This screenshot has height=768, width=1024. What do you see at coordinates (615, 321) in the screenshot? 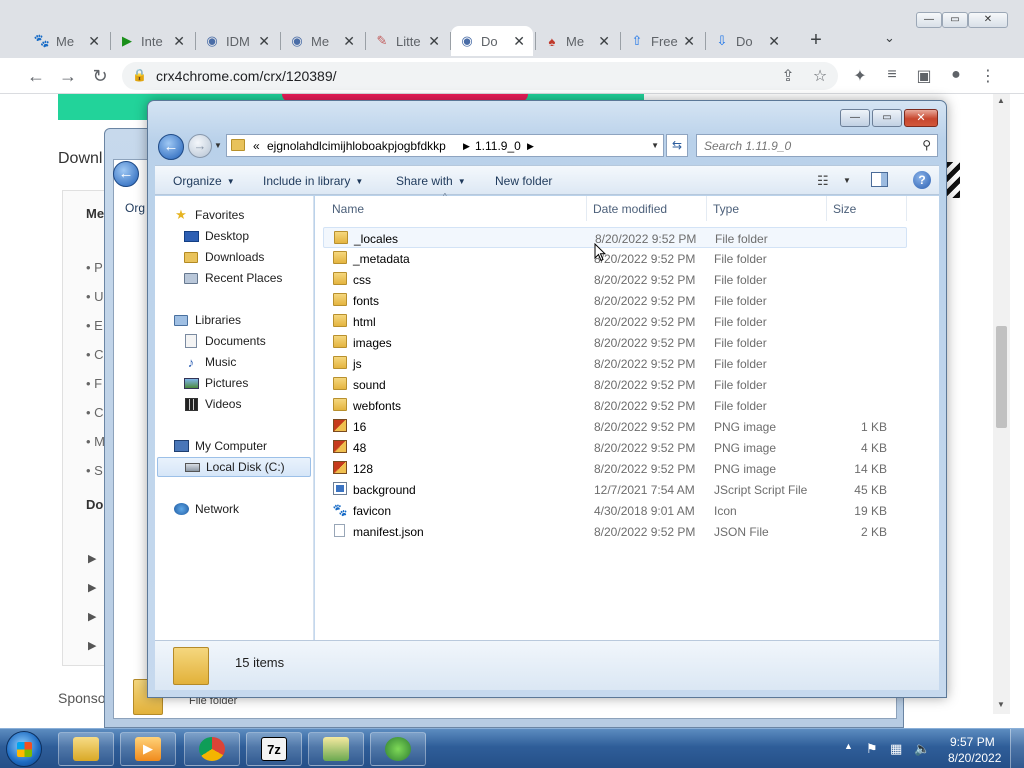
I see `file-row: html 8/20/2022 9:52 PM File folder` at bounding box center [615, 321].